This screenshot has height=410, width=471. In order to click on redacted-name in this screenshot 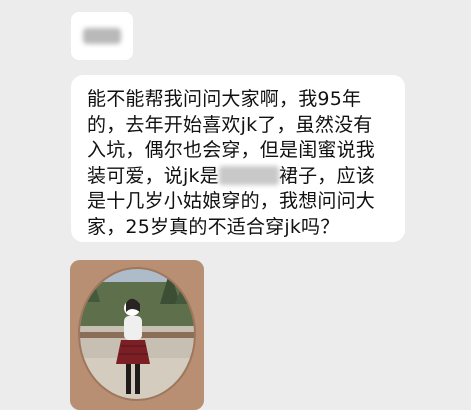, I will do `click(102, 36)`.